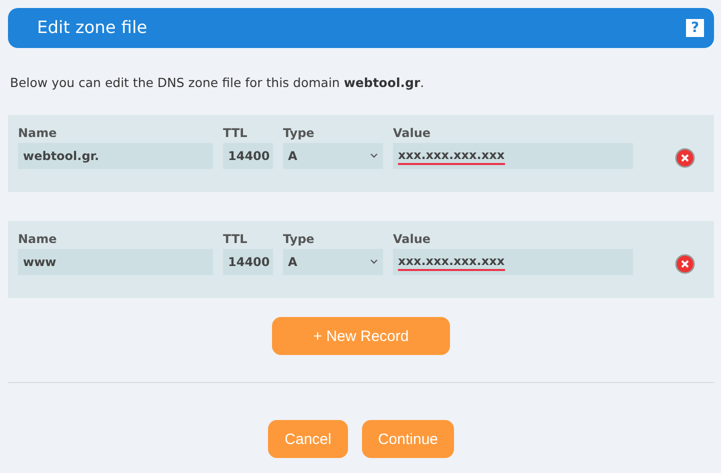  I want to click on name-field: www, so click(115, 262).